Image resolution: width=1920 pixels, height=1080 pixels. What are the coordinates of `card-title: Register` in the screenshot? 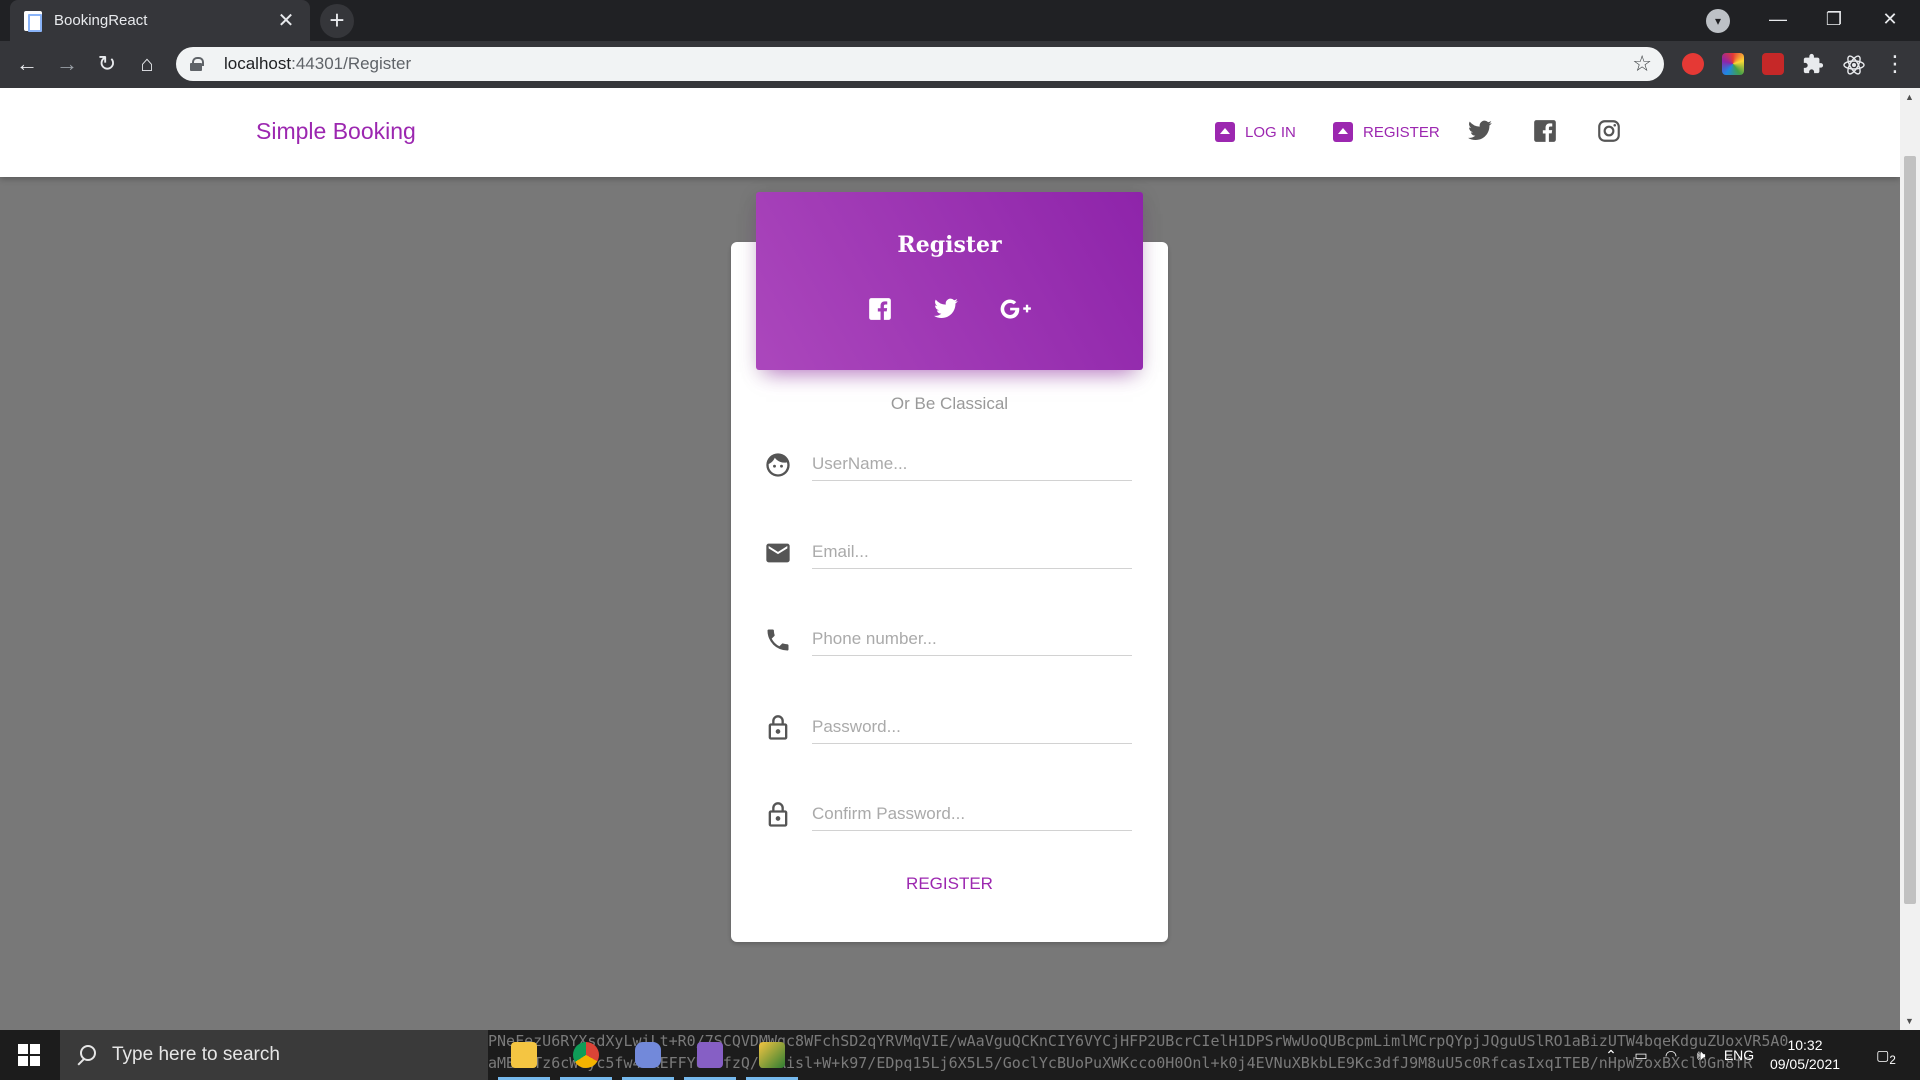 It's located at (949, 245).